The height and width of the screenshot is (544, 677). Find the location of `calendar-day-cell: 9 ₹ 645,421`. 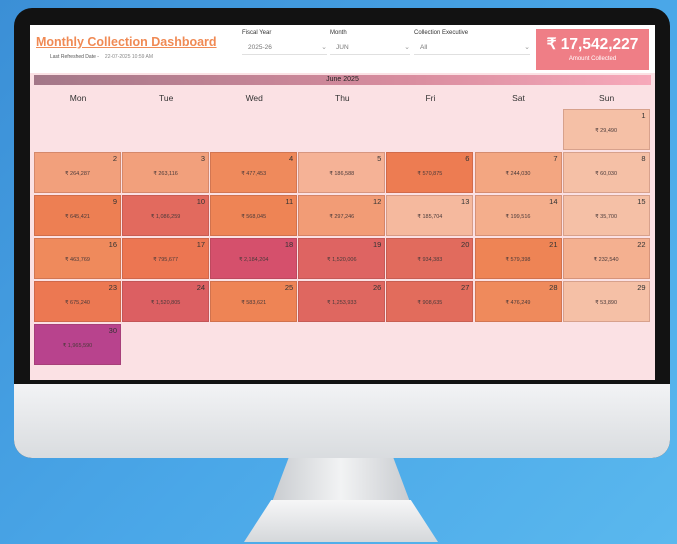

calendar-day-cell: 9 ₹ 645,421 is located at coordinates (77, 215).